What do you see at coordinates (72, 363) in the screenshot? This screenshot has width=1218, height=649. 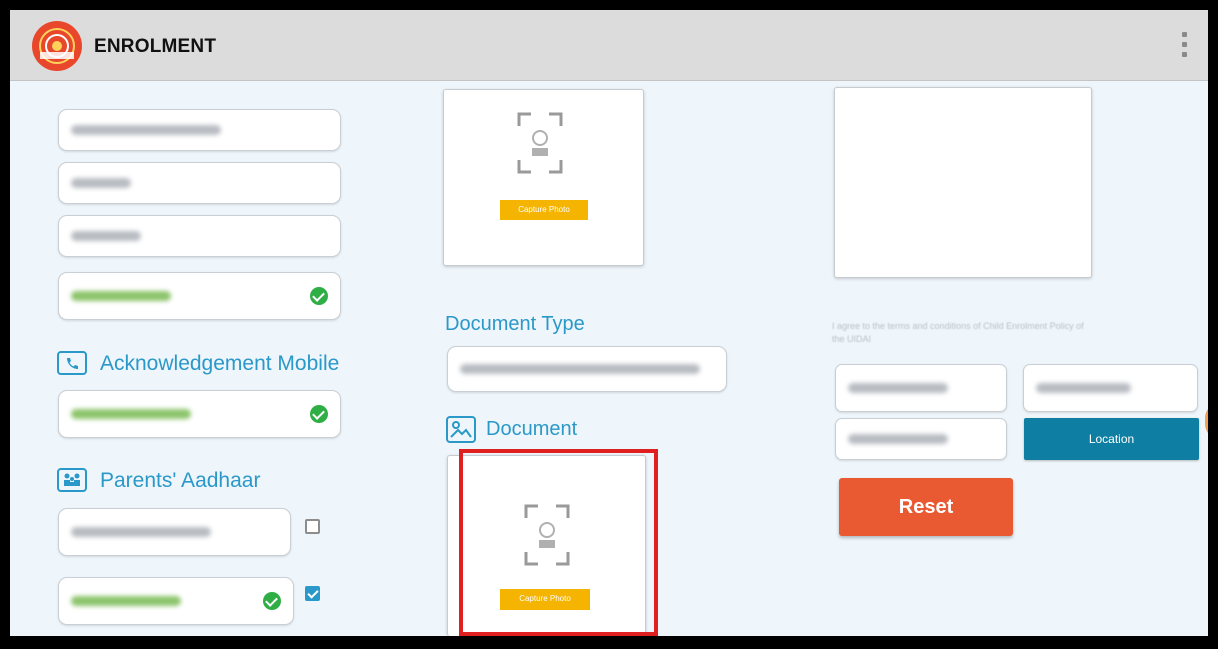 I see `phone-icon` at bounding box center [72, 363].